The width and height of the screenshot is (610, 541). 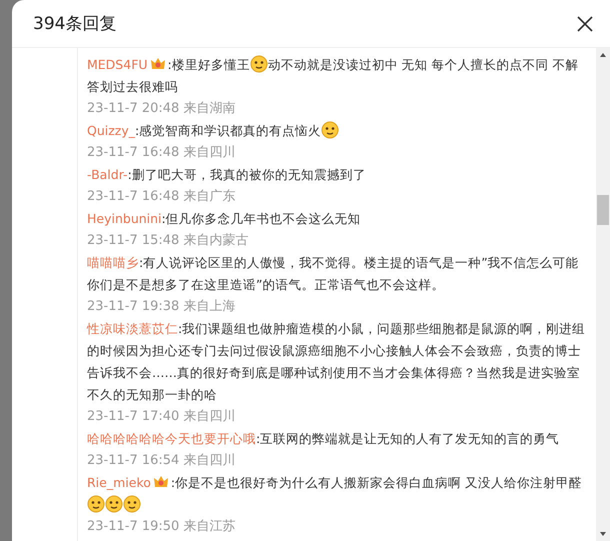 What do you see at coordinates (336, 362) in the screenshot?
I see `reply-text: 性凉味淡薏苡仁:我们课题组也做肿瘤造模的小鼠，问题那些细胞都是鼠源的啊，刚进组的时候因为担心还专门去问过假设鼠源癌细胞不小心接触人体会不会致癌，负责的博士告诉我不会……真的很好奇到底是哪种试剂使用不当才会集体得癌？当然我是进实验室不久的无知那一卦的哈` at bounding box center [336, 362].